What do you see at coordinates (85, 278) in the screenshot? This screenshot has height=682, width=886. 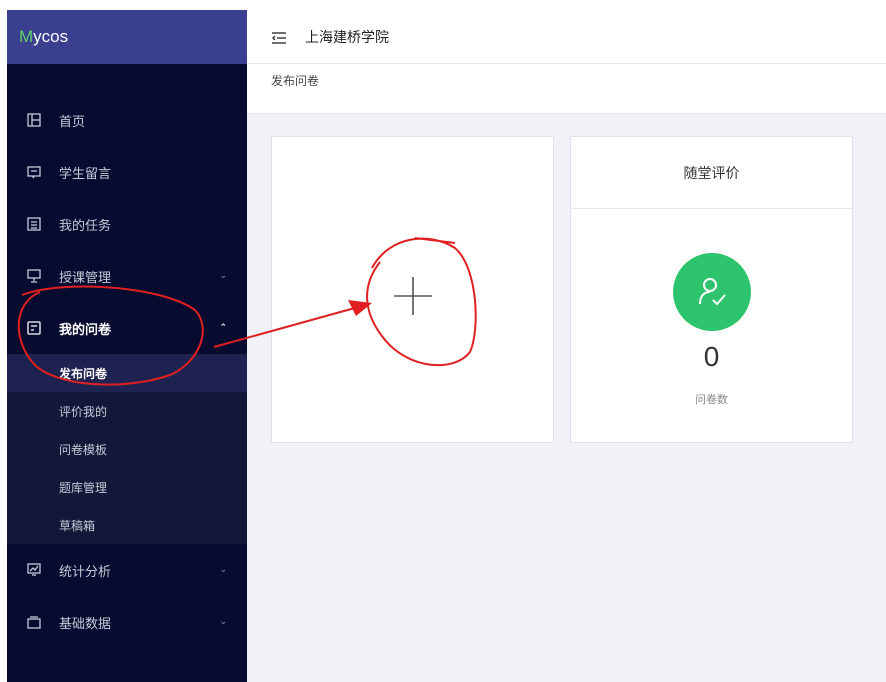 I see `sidebar-item-label: 授课管理` at bounding box center [85, 278].